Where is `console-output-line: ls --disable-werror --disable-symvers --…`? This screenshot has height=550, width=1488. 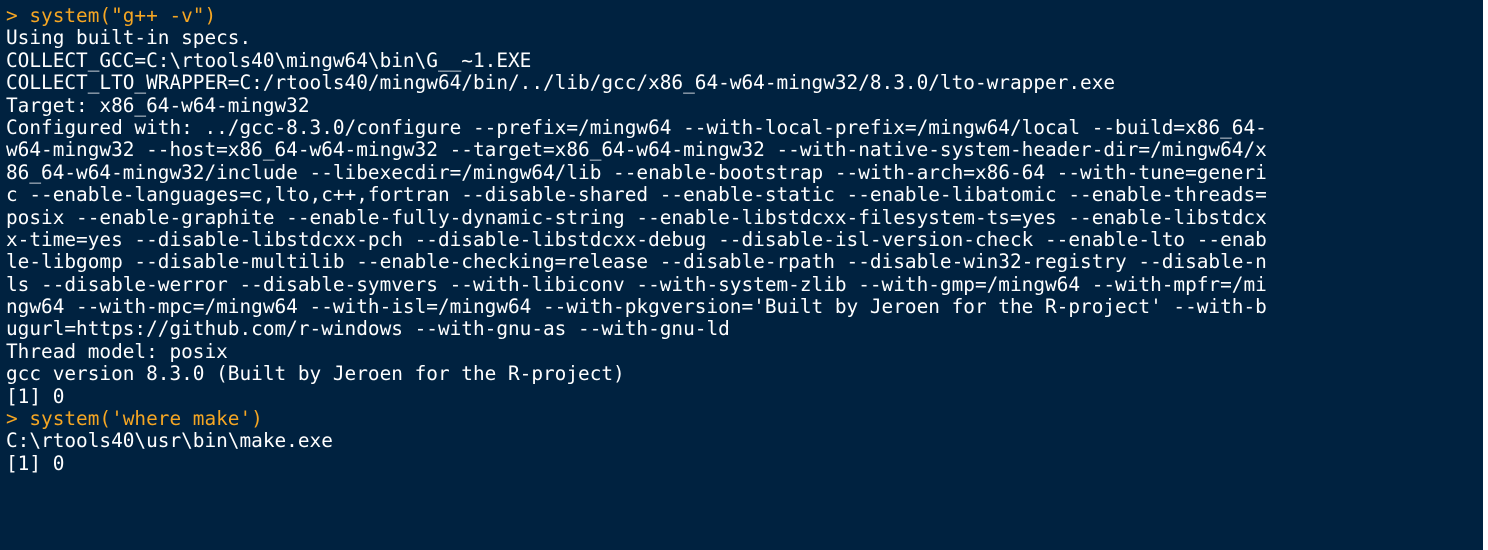 console-output-line: ls --disable-werror --disable-symvers --… is located at coordinates (636, 284).